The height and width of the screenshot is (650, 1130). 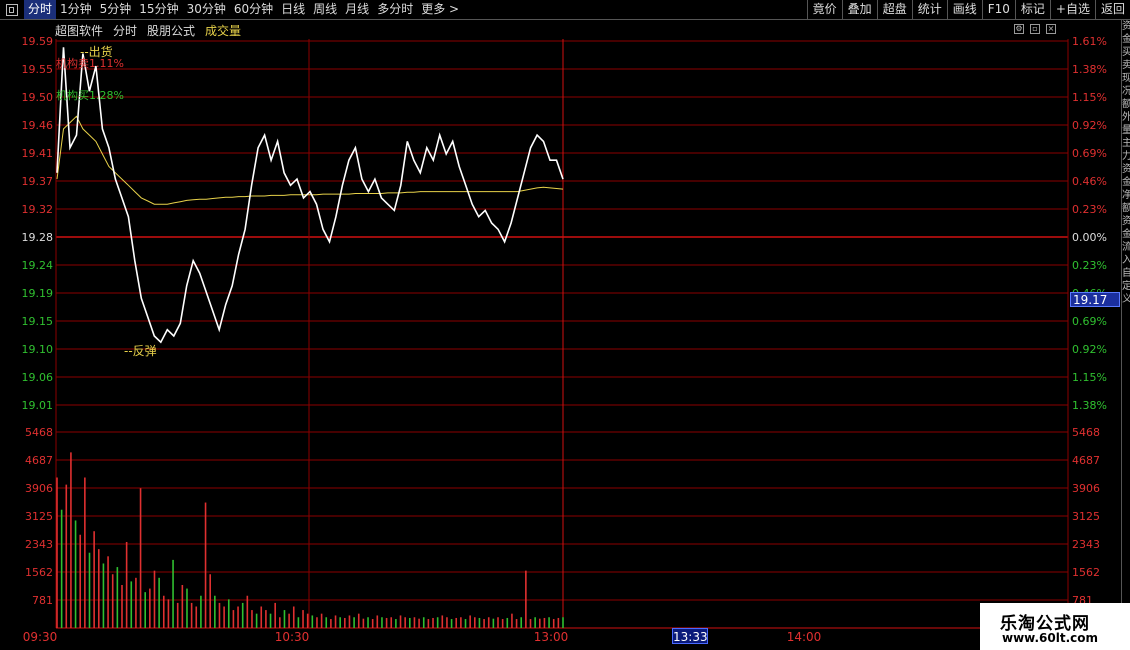 I want to click on watermark-url: www.60lt.com, so click(x=1050, y=638).